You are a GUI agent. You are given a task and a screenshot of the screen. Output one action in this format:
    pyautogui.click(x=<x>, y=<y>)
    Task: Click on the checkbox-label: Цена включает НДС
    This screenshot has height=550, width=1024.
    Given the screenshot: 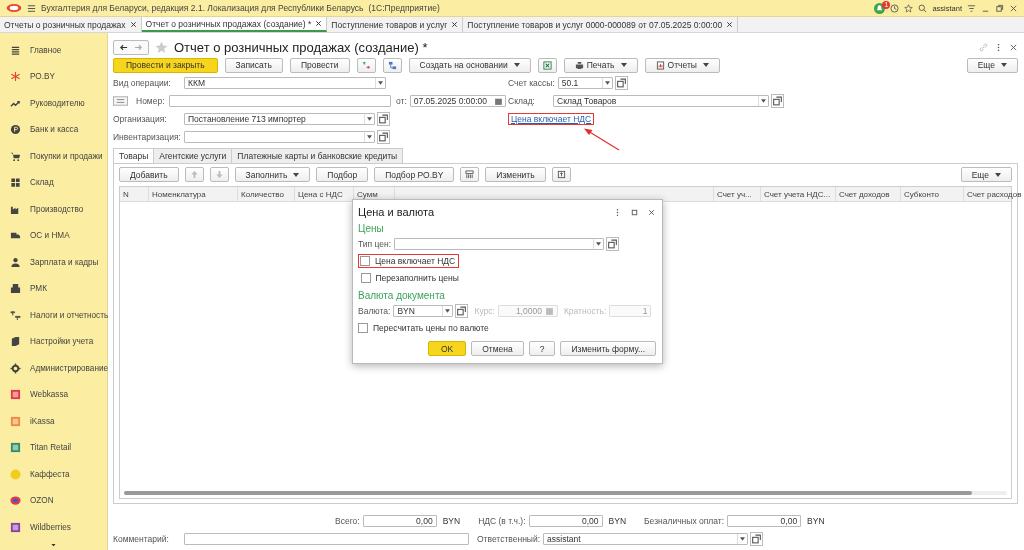 What is the action you would take?
    pyautogui.click(x=415, y=261)
    